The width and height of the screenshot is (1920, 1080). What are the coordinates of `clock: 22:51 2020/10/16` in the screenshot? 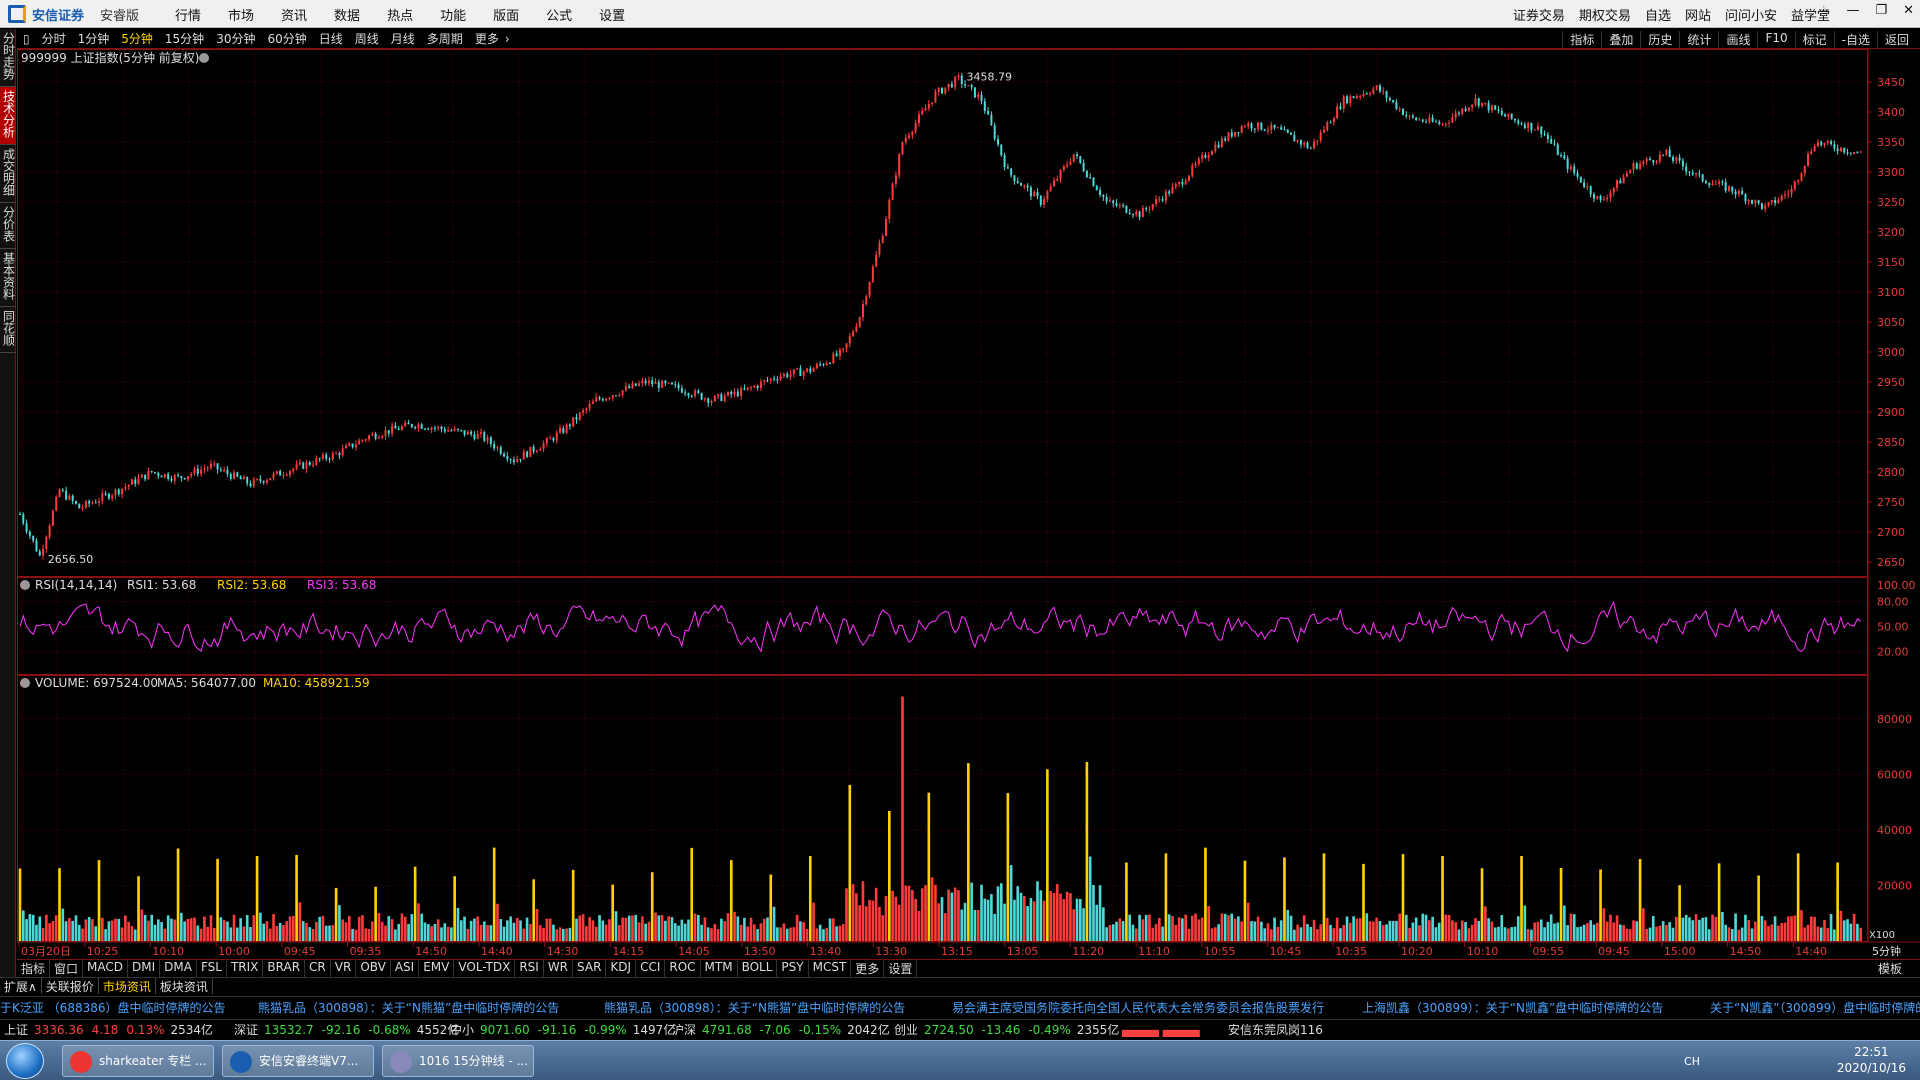 It's located at (1871, 1060).